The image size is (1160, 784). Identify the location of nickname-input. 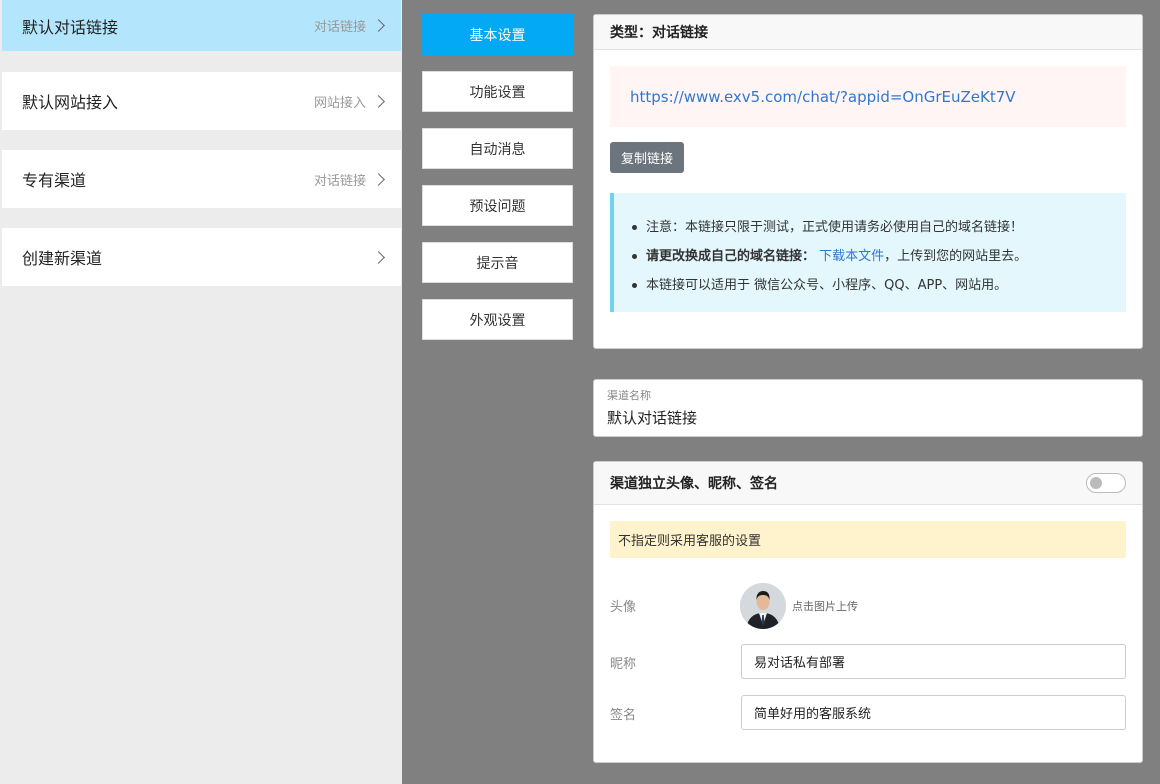
(933, 661).